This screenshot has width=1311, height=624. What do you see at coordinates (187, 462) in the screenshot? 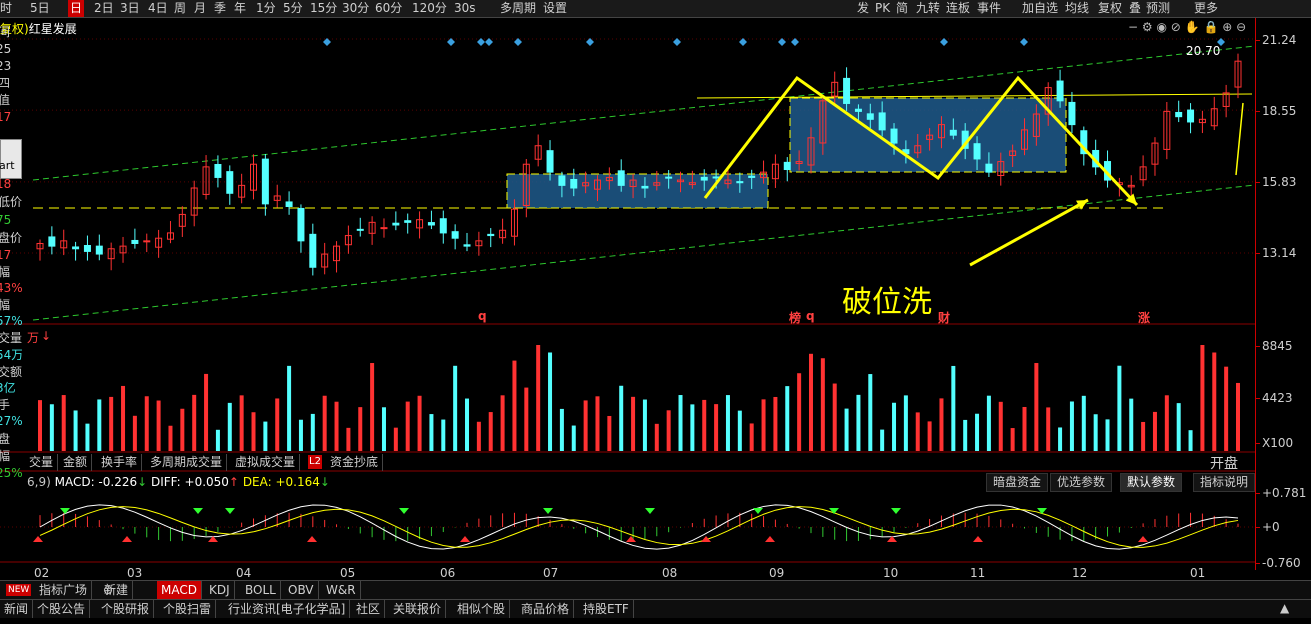
I see `volume-tab-3: 多周期成交量` at bounding box center [187, 462].